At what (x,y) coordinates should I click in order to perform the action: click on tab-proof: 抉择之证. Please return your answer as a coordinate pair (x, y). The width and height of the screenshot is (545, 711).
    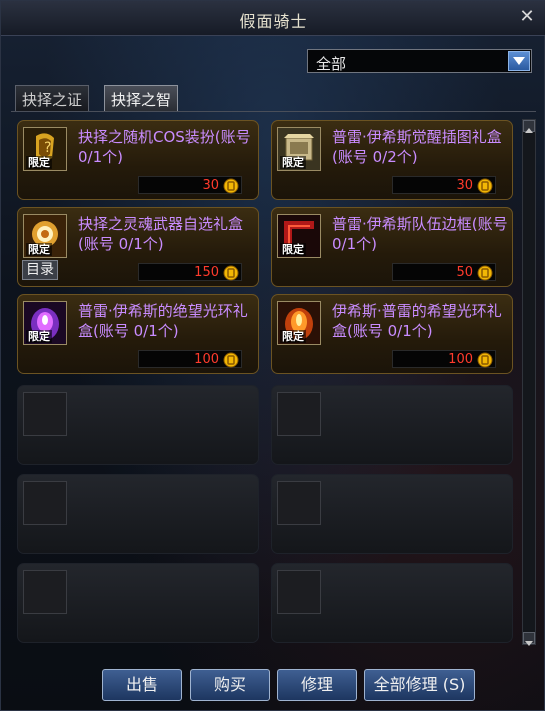
    Looking at the image, I should click on (52, 98).